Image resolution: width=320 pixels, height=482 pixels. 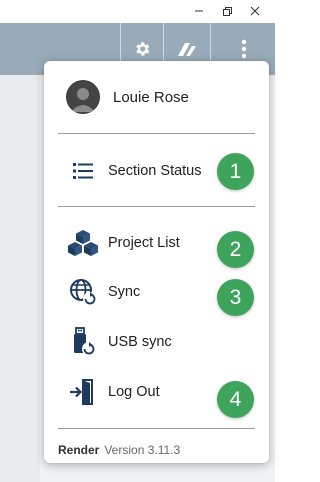 What do you see at coordinates (199, 11) in the screenshot?
I see `minimize-icon` at bounding box center [199, 11].